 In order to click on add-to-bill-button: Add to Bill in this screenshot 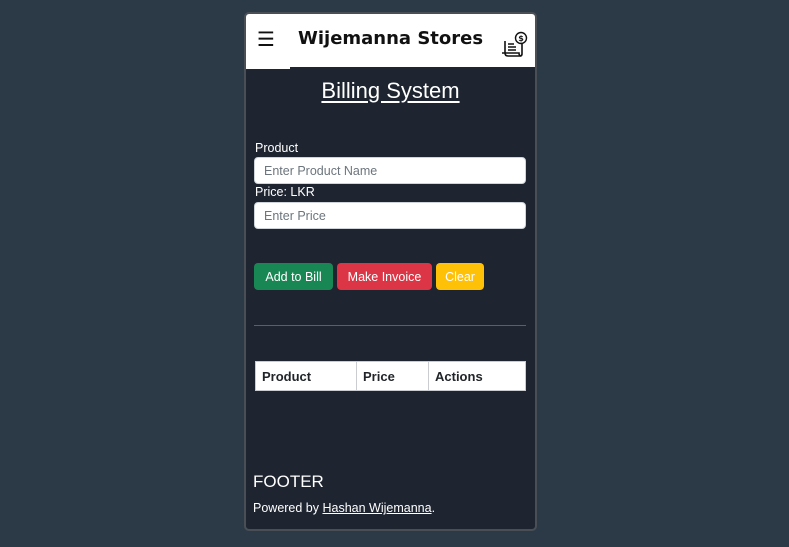, I will do `click(293, 276)`.